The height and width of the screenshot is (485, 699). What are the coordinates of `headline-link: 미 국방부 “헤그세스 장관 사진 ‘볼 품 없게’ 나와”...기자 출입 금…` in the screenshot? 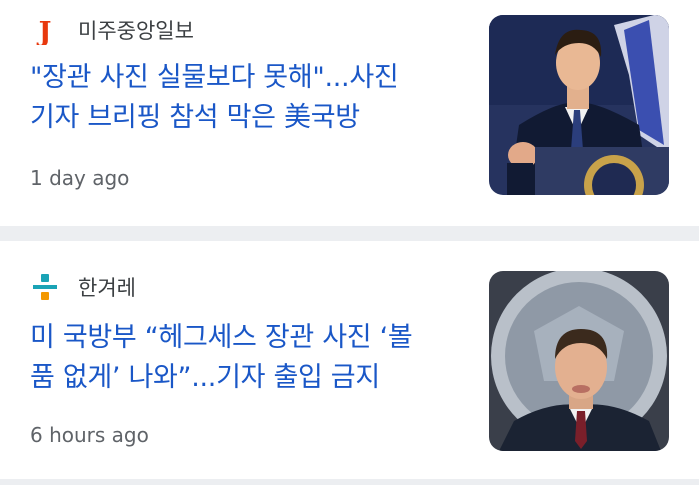 It's located at (250, 358).